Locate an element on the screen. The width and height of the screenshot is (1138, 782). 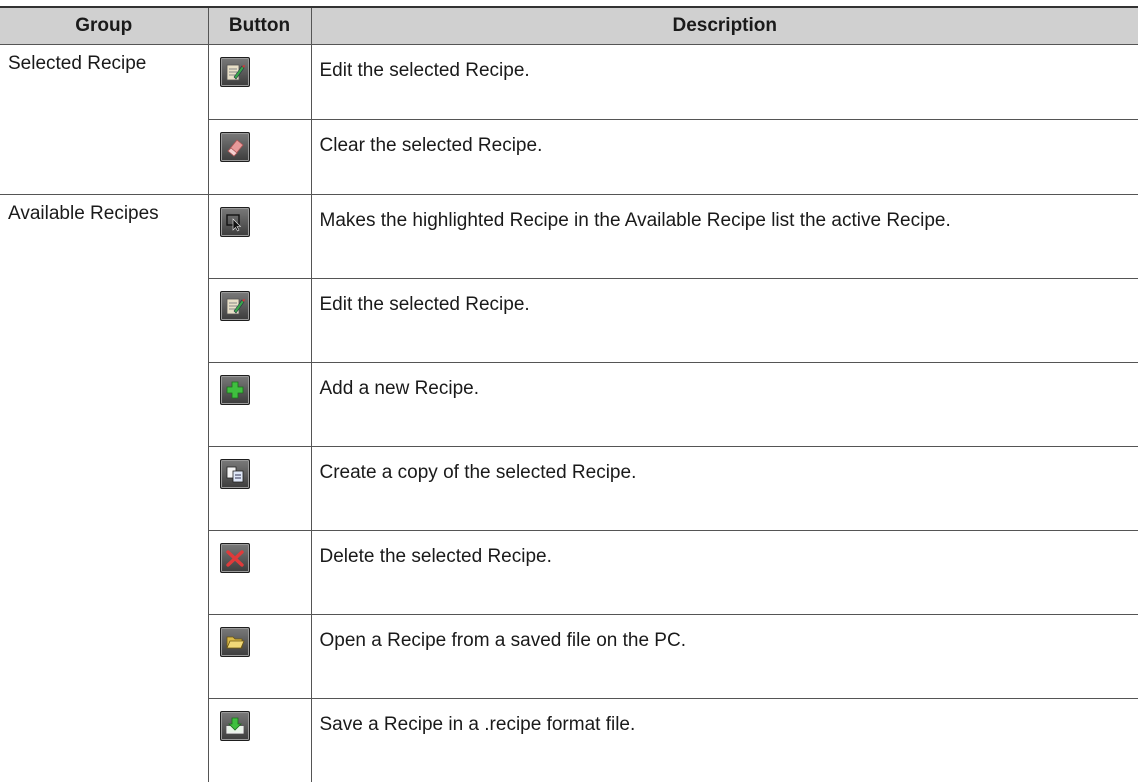
description-text: Save a Recipe in a .recipe format file. is located at coordinates (724, 740).